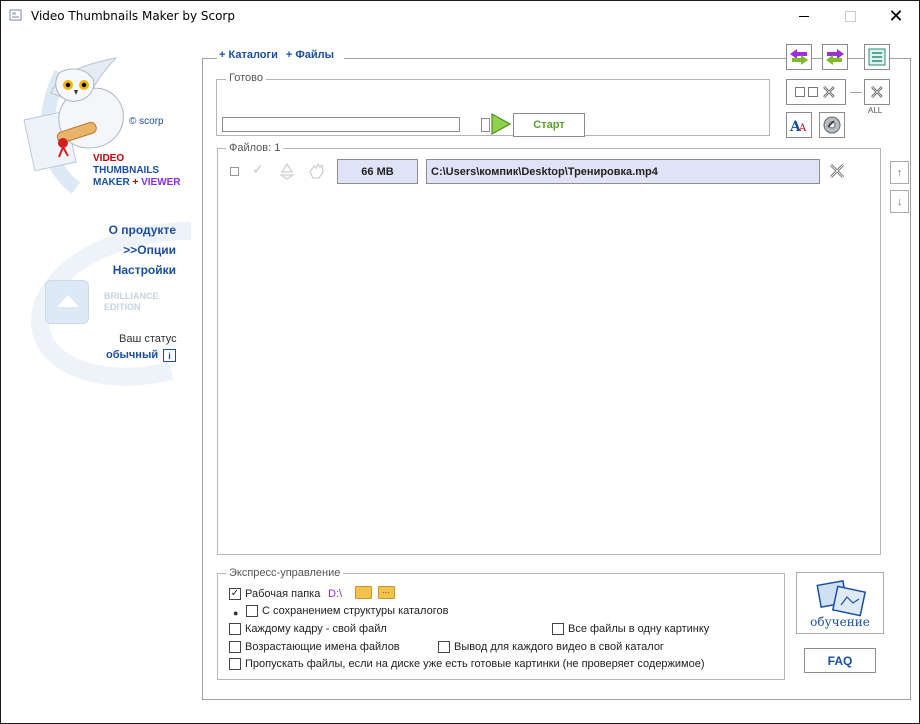 The width and height of the screenshot is (920, 724). I want to click on minimize-button, so click(804, 16).